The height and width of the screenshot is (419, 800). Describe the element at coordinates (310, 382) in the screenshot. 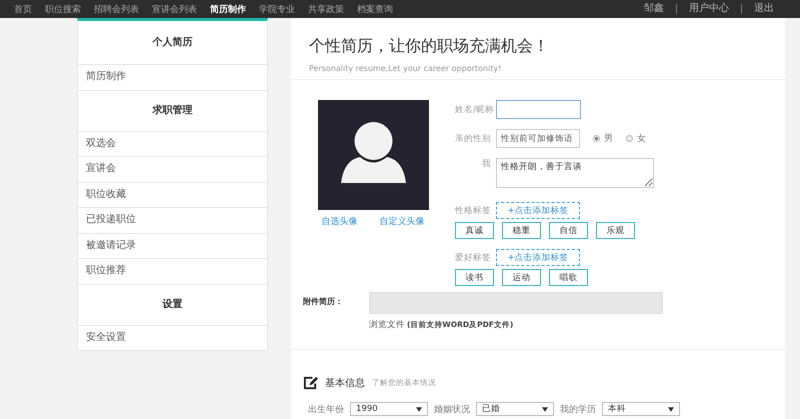

I see `edit-icon` at that location.